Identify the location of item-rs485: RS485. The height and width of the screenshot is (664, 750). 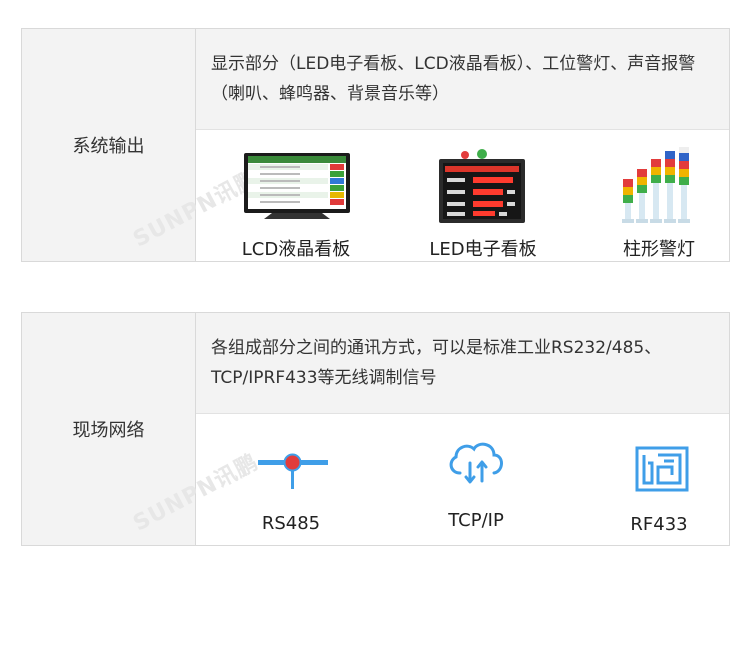
(291, 480).